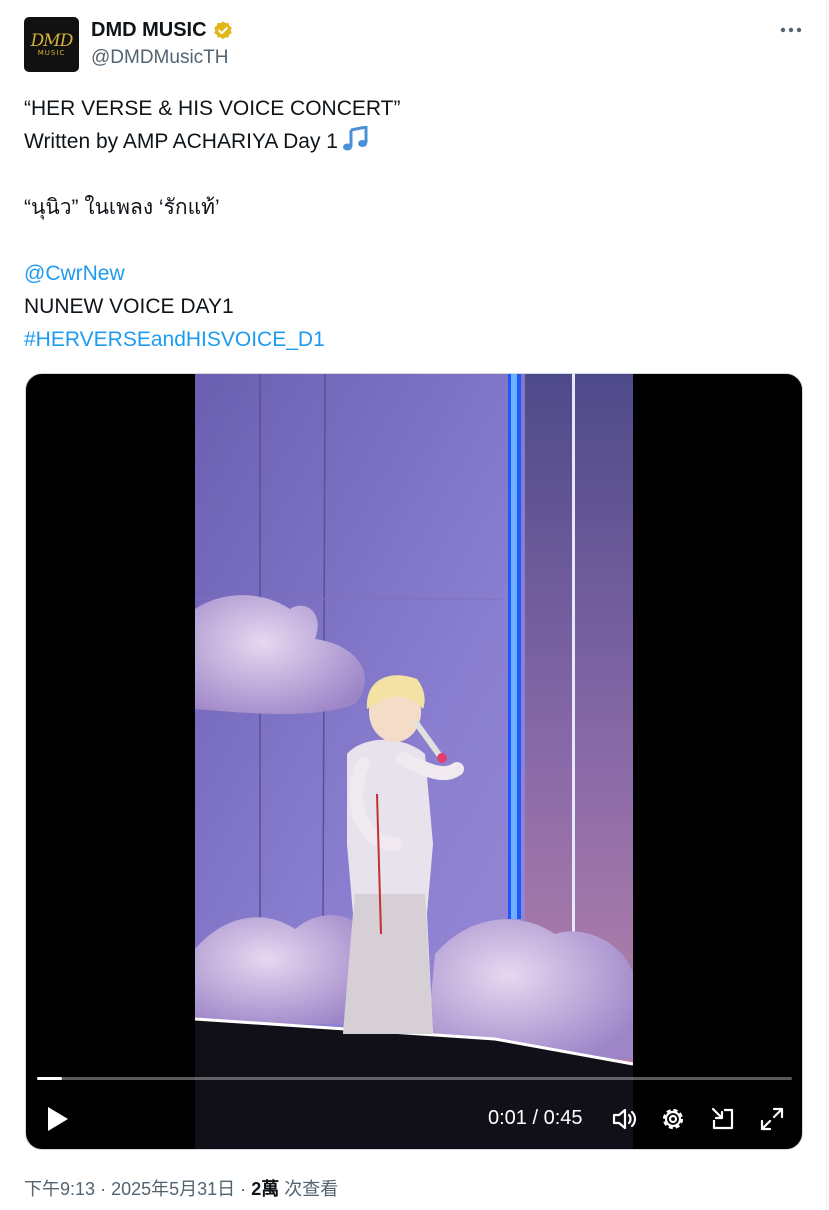  I want to click on fullscreen-icon, so click(772, 1119).